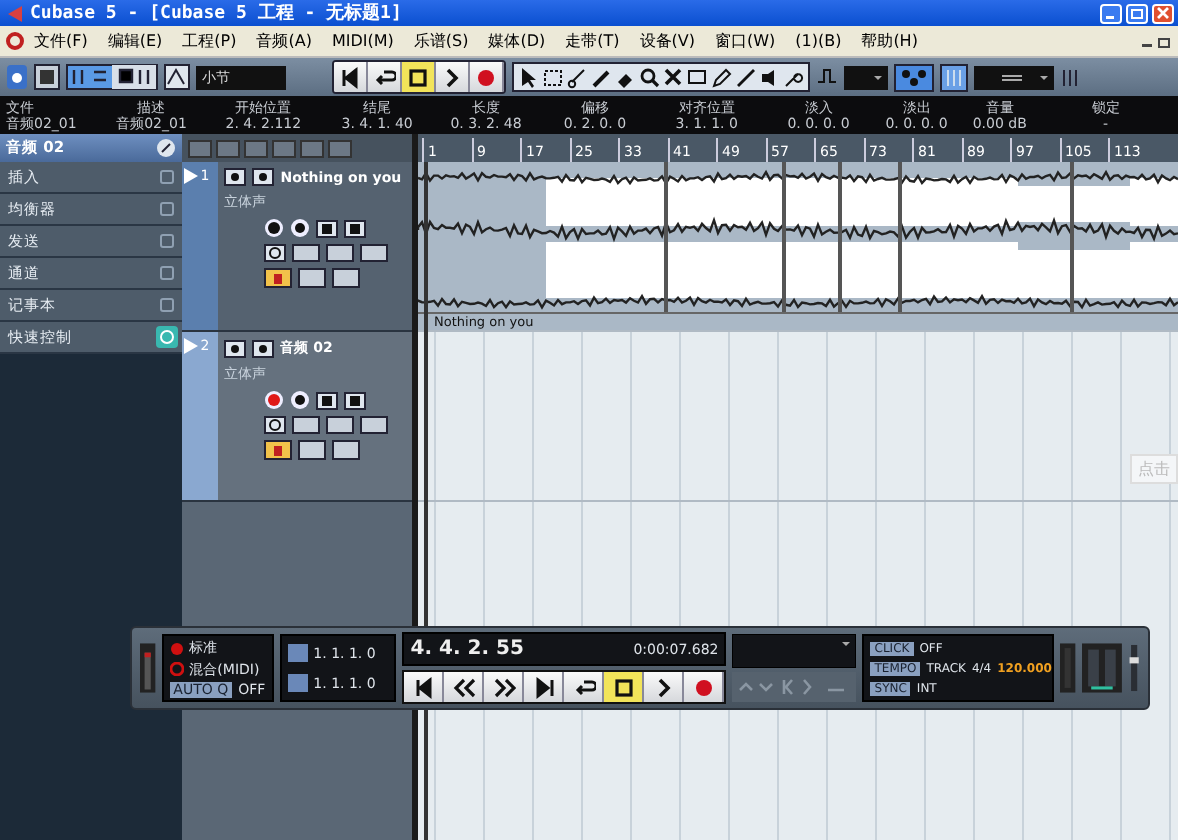 This screenshot has height=840, width=1178. Describe the element at coordinates (61, 41) in the screenshot. I see `menu-item: 文件(F)` at that location.